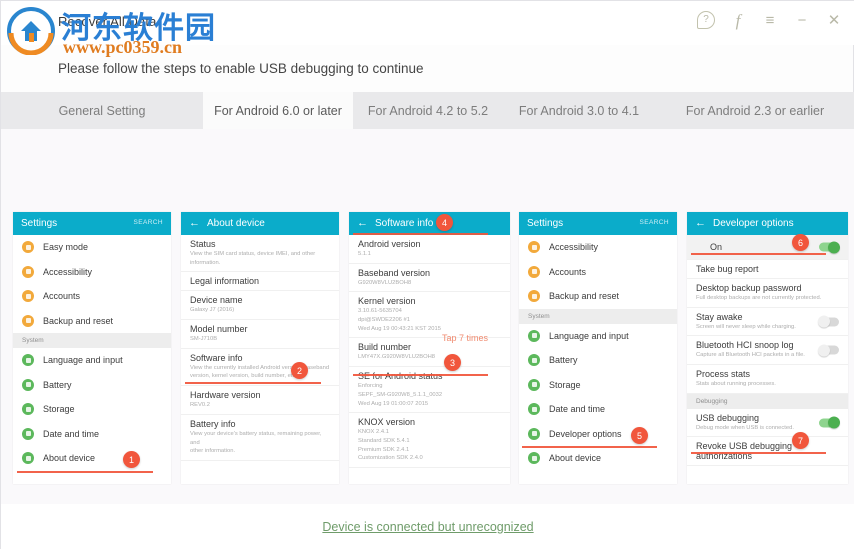  What do you see at coordinates (71, 433) in the screenshot?
I see `list-item-label: Date and time` at bounding box center [71, 433].